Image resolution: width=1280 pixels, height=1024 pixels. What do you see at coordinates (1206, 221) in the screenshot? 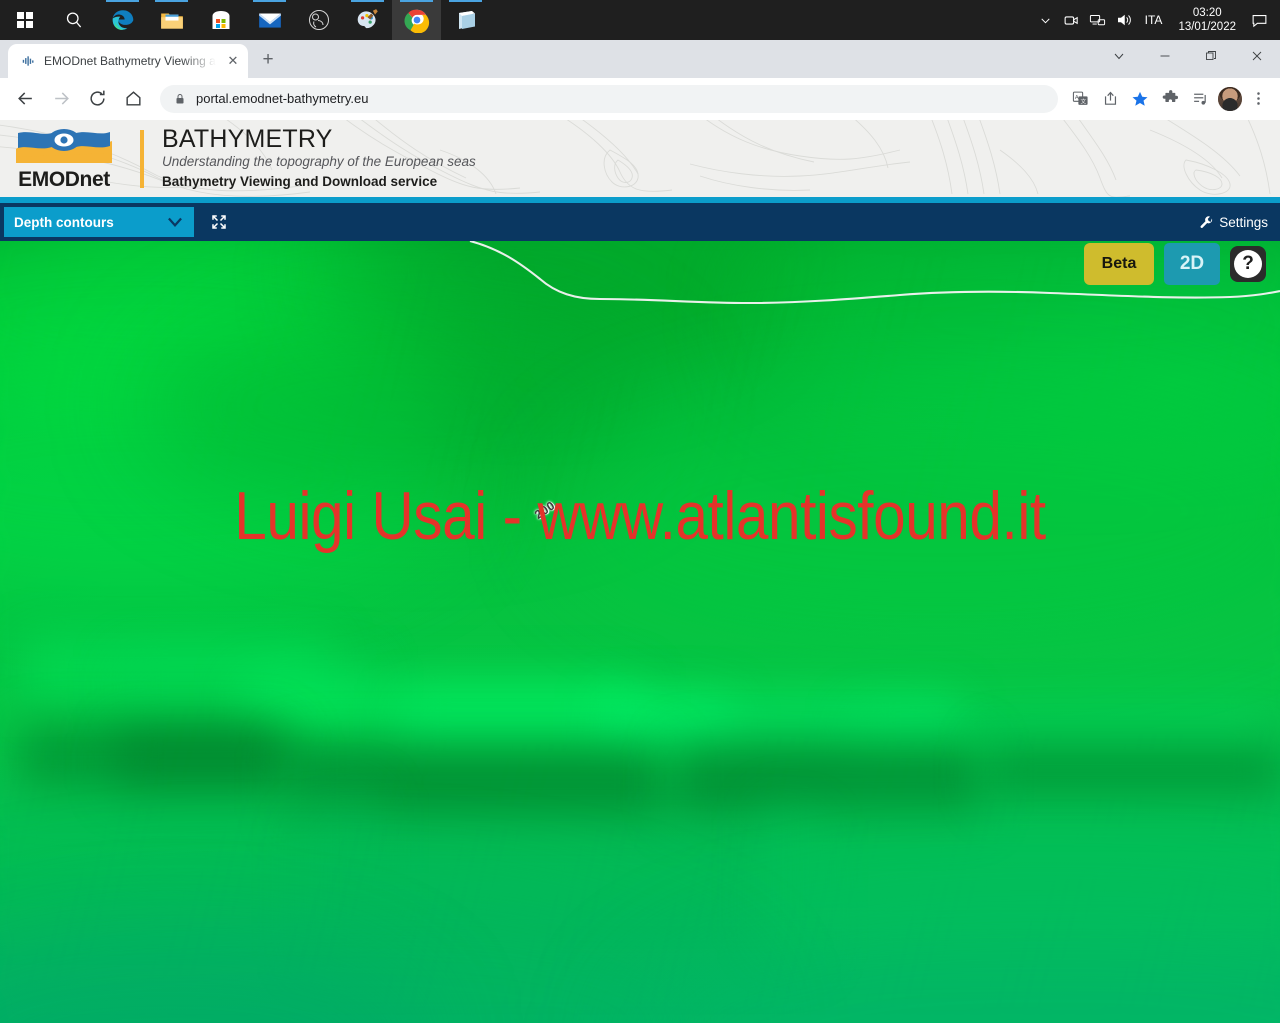
I see `wrench-icon` at bounding box center [1206, 221].